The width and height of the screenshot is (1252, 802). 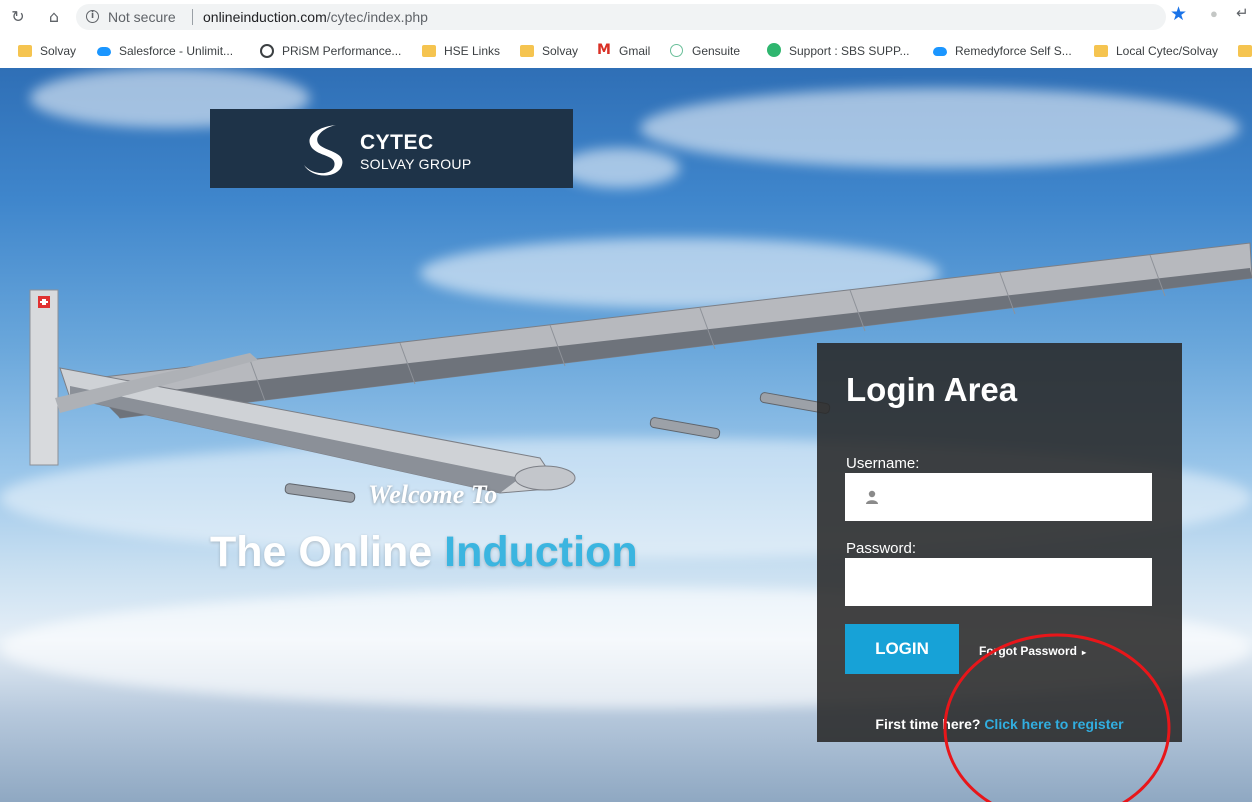 What do you see at coordinates (433, 494) in the screenshot?
I see `welcome-text: Welcome To` at bounding box center [433, 494].